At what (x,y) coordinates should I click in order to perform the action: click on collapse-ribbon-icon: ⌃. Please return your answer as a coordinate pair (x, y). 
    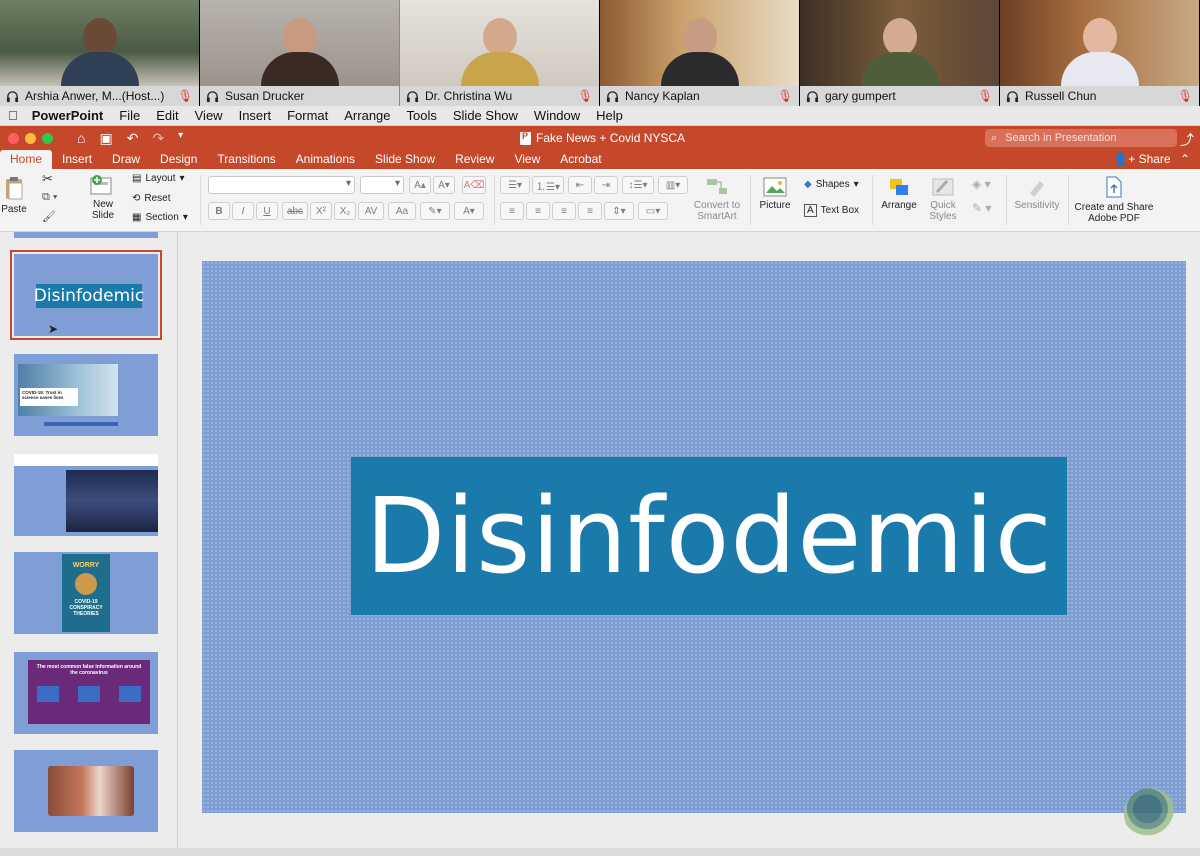
    Looking at the image, I should click on (1185, 159).